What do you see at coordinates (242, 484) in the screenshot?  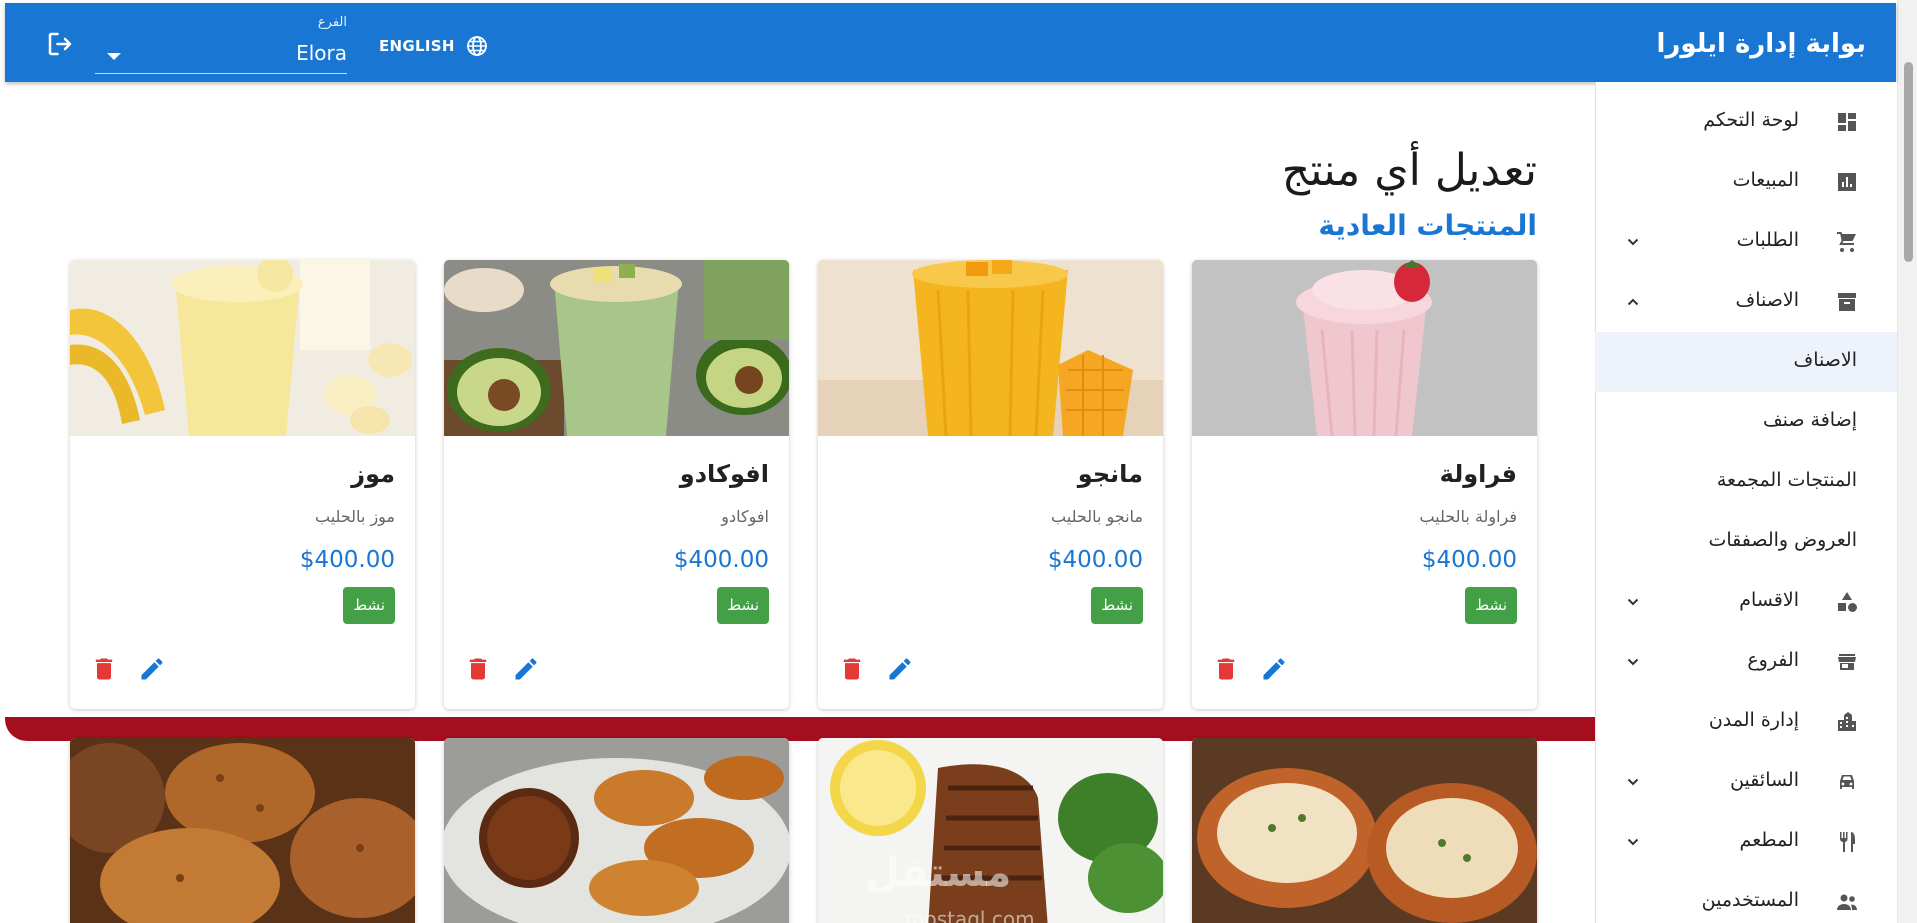 I see `product-card: موز موز بالحليب $400.00 نشط` at bounding box center [242, 484].